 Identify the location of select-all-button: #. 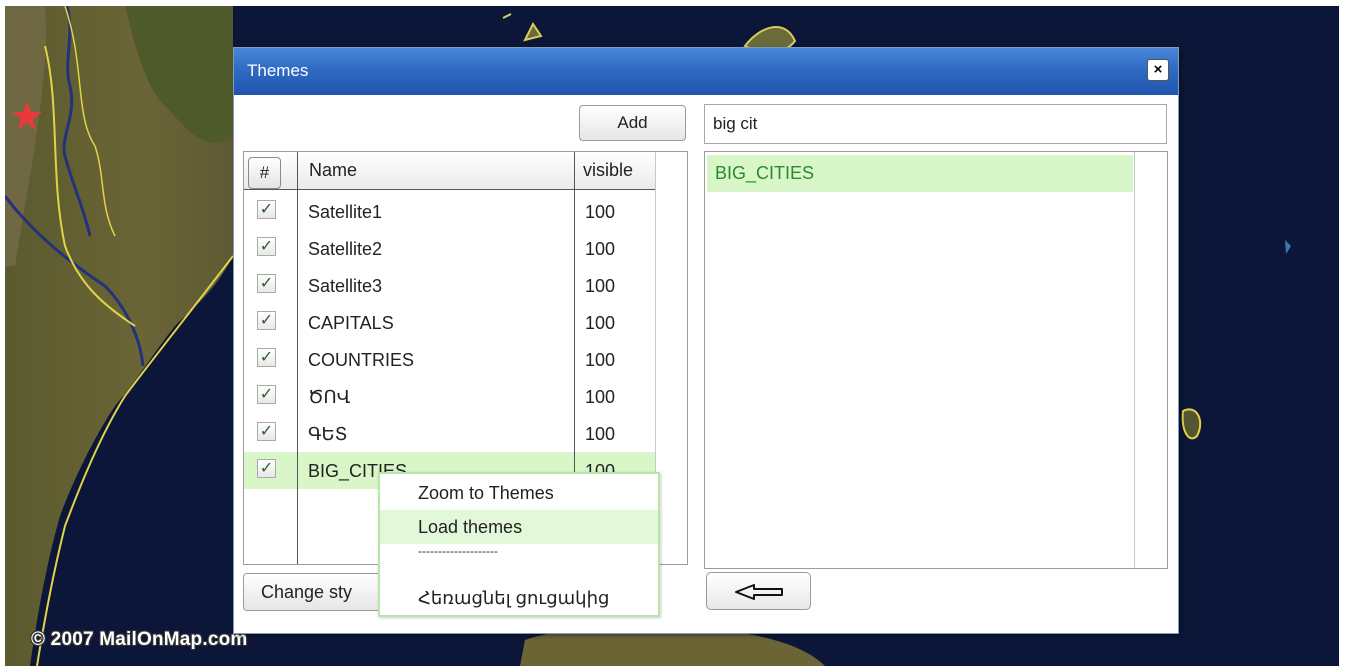
(264, 173).